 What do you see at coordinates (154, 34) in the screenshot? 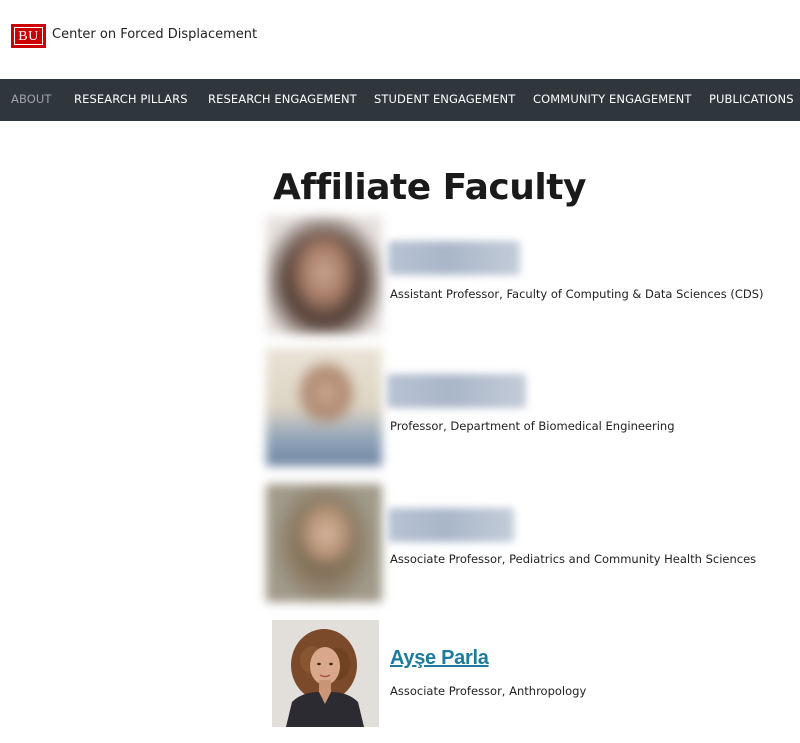
I see `site-title-link: Center on Forced Displacement` at bounding box center [154, 34].